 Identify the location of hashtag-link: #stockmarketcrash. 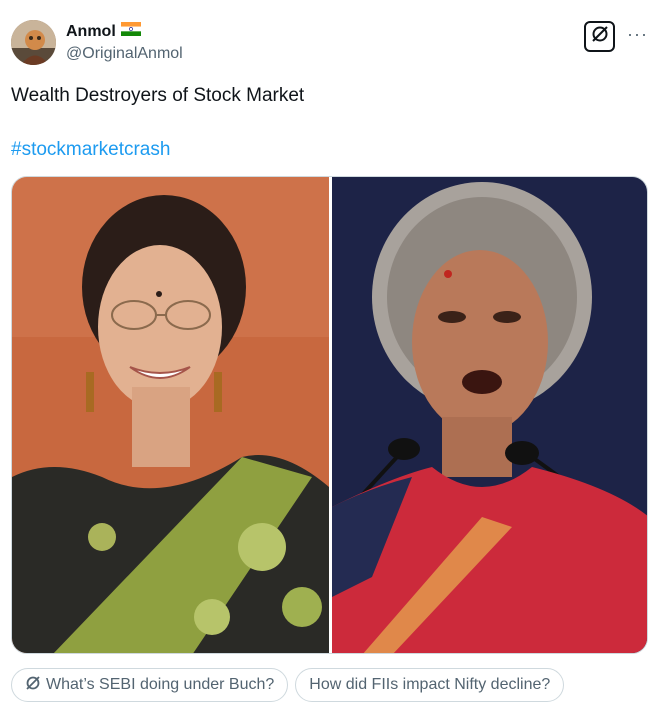
(90, 150).